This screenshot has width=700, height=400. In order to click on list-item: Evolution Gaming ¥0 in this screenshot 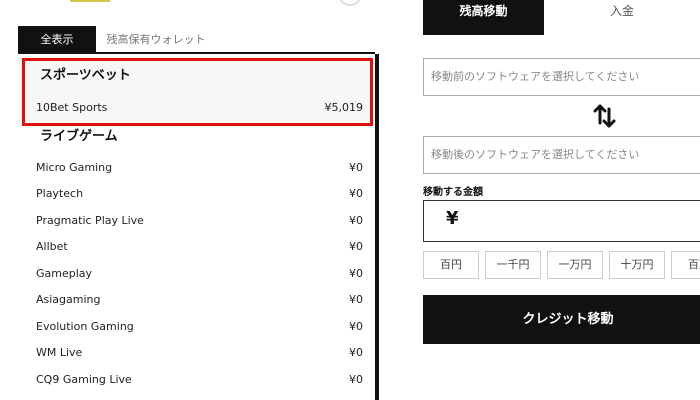, I will do `click(196, 327)`.